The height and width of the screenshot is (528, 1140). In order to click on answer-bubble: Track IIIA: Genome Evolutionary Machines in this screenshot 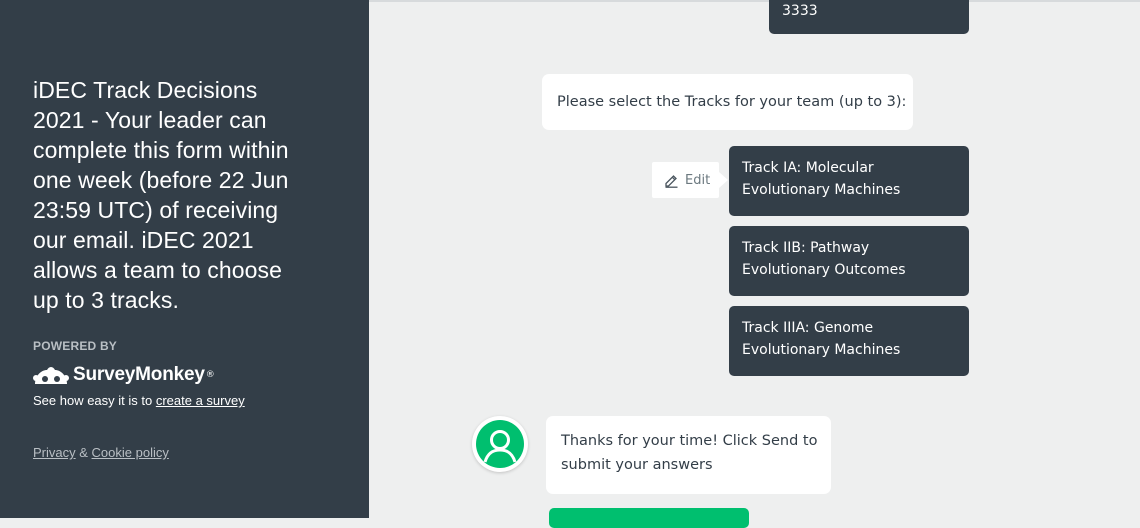, I will do `click(849, 341)`.